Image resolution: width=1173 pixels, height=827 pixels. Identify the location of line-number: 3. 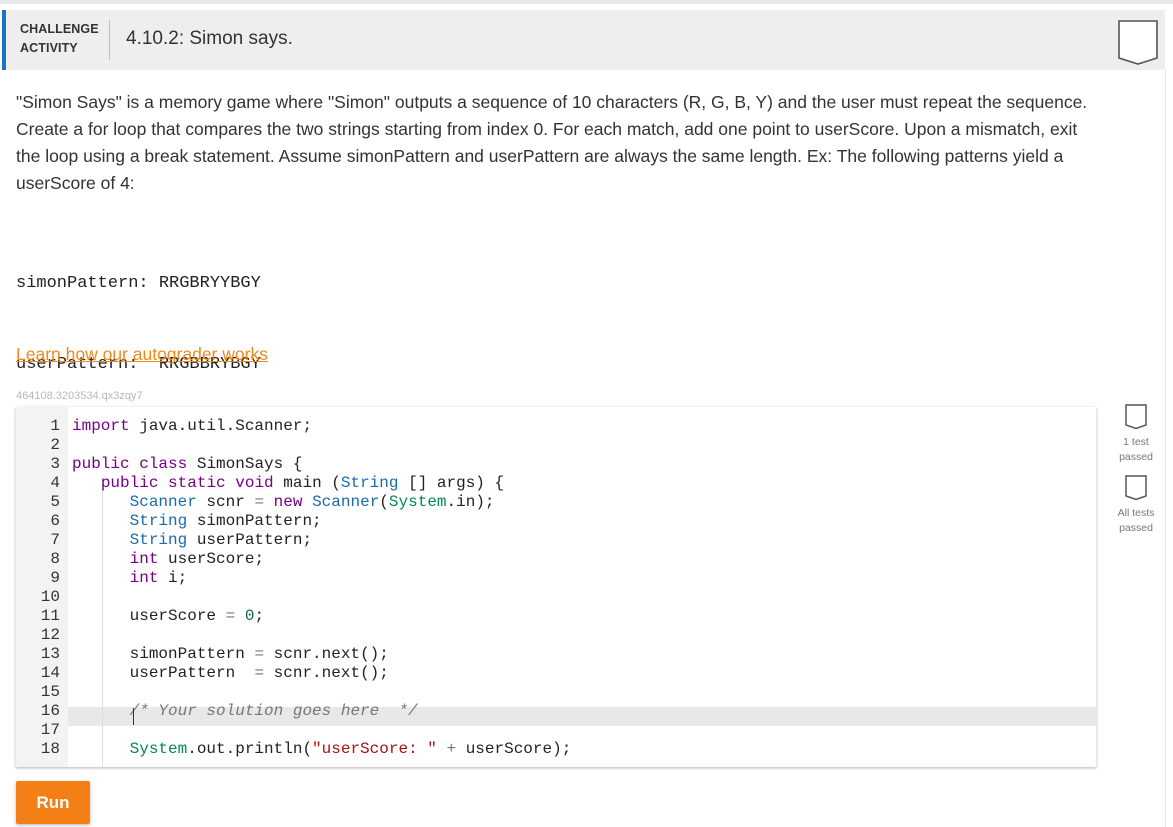
(55, 464).